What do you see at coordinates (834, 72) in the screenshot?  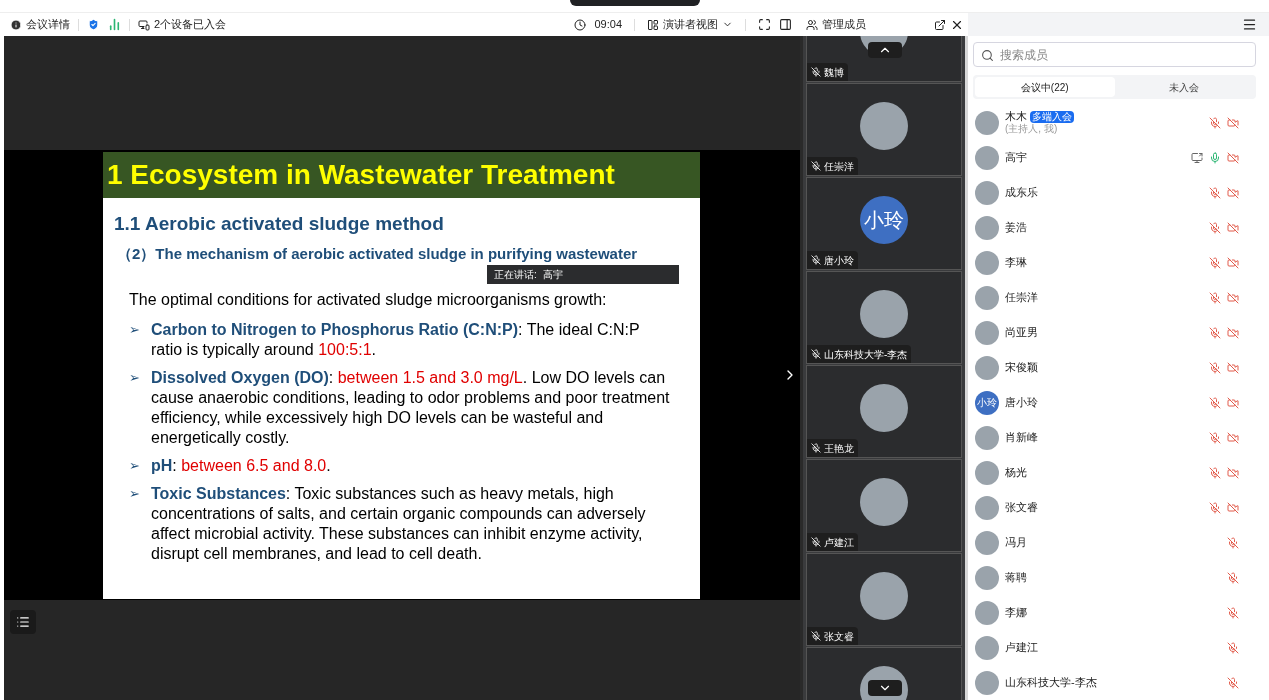 I see `participant-name: 魏博` at bounding box center [834, 72].